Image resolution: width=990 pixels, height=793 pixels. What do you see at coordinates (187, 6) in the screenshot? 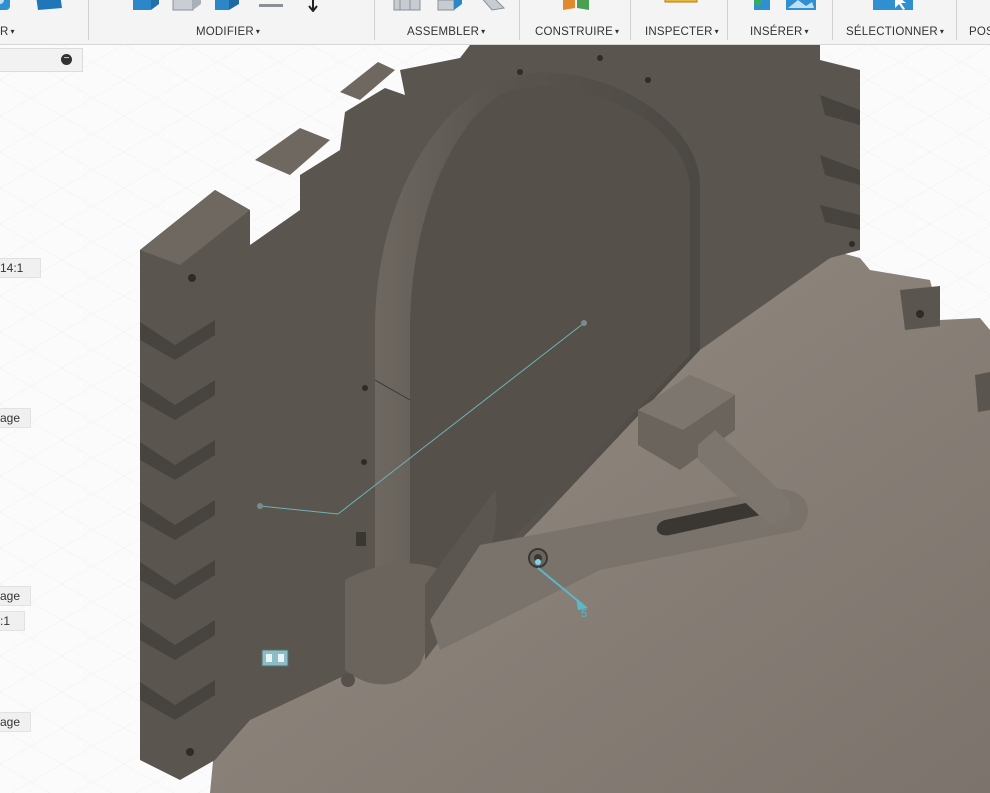
I see `fillet-icon` at bounding box center [187, 6].